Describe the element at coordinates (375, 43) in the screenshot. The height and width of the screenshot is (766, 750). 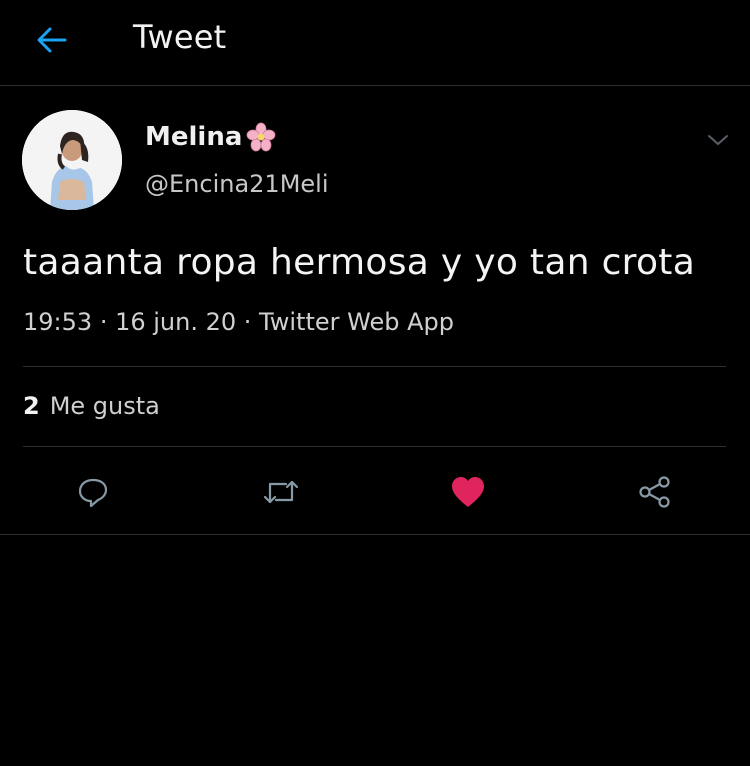
I see `top-bar: Tweet` at that location.